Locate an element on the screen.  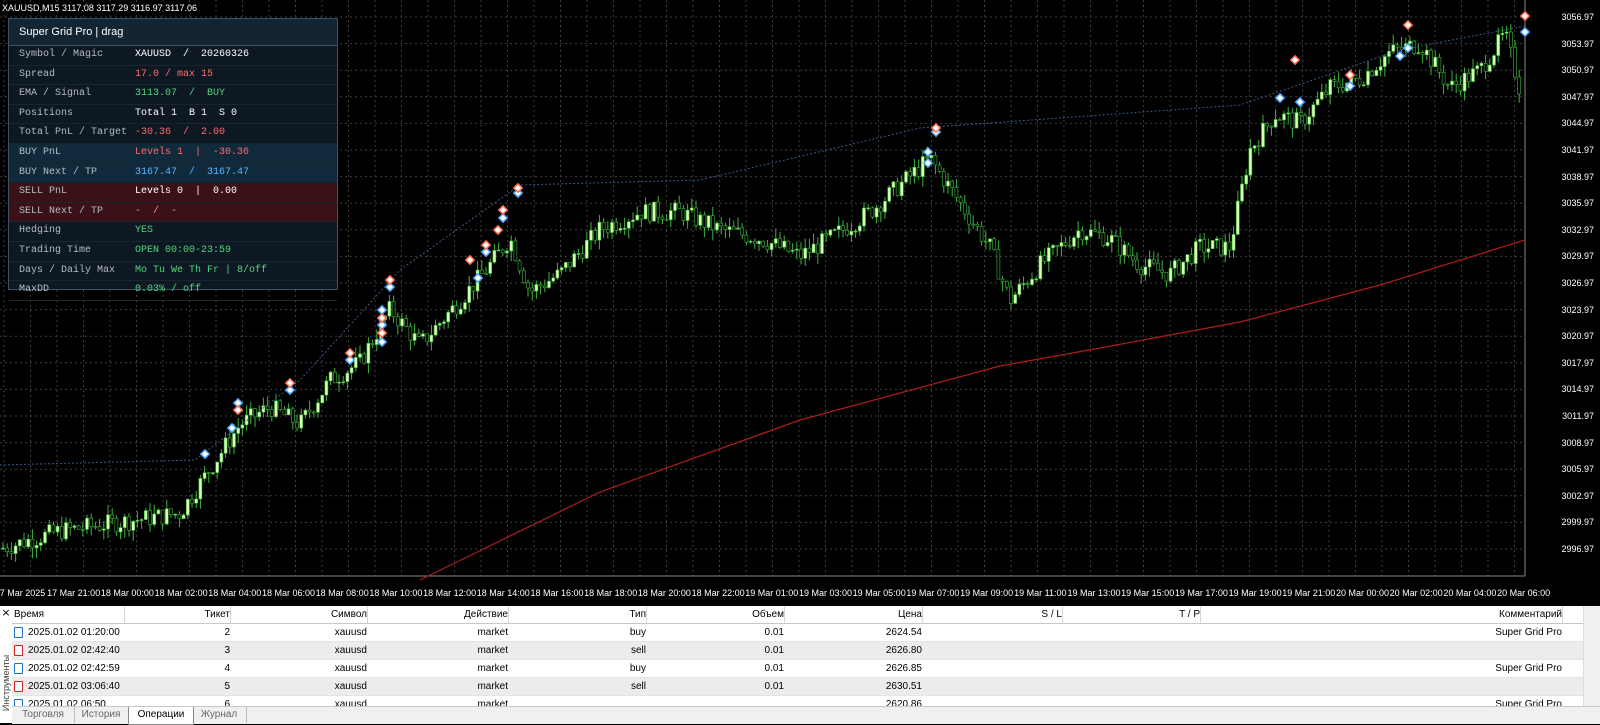
column-header: Объем is located at coordinates (716, 614).